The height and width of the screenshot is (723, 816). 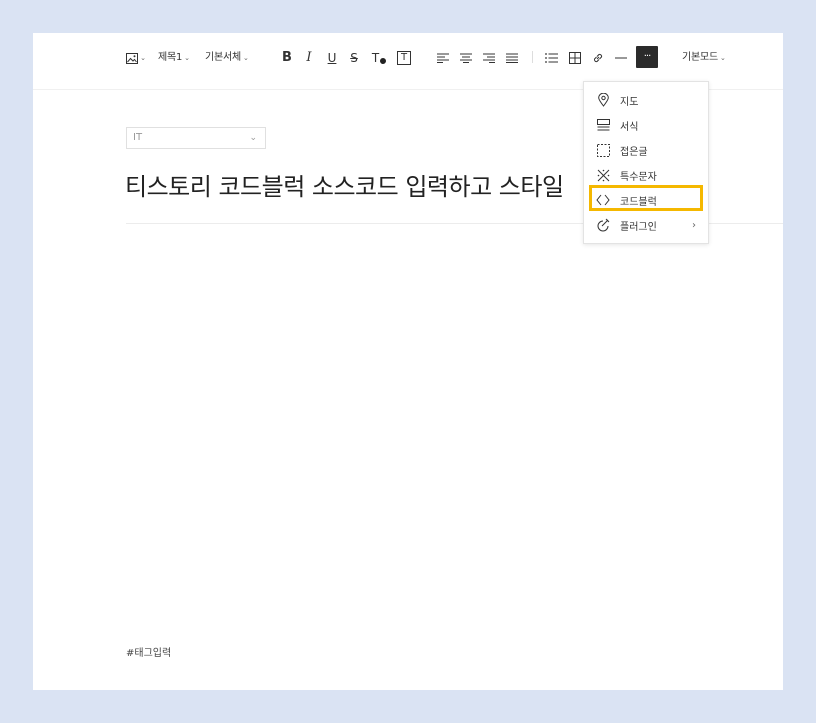 I want to click on bold-button: B, so click(x=287, y=58).